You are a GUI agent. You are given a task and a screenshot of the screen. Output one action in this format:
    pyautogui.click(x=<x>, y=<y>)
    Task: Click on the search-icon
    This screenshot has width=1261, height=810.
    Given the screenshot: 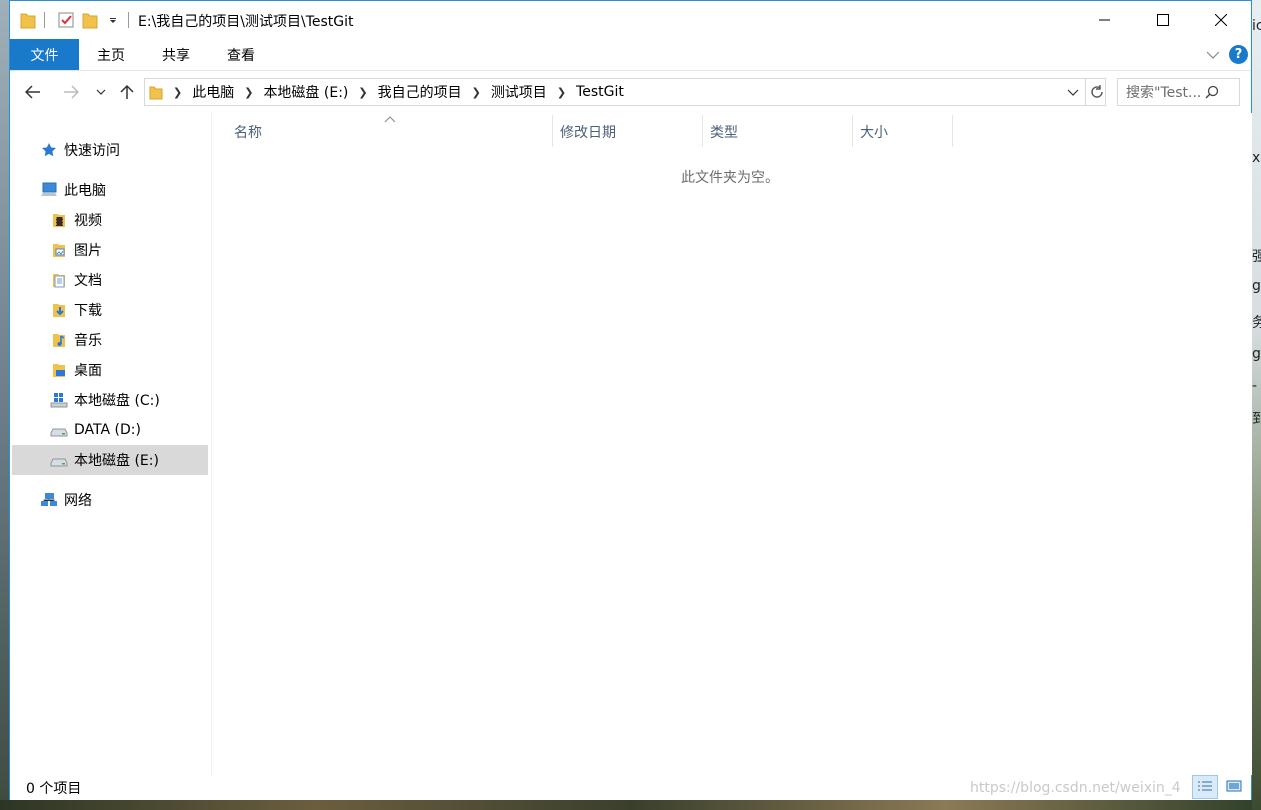 What is the action you would take?
    pyautogui.click(x=1212, y=92)
    